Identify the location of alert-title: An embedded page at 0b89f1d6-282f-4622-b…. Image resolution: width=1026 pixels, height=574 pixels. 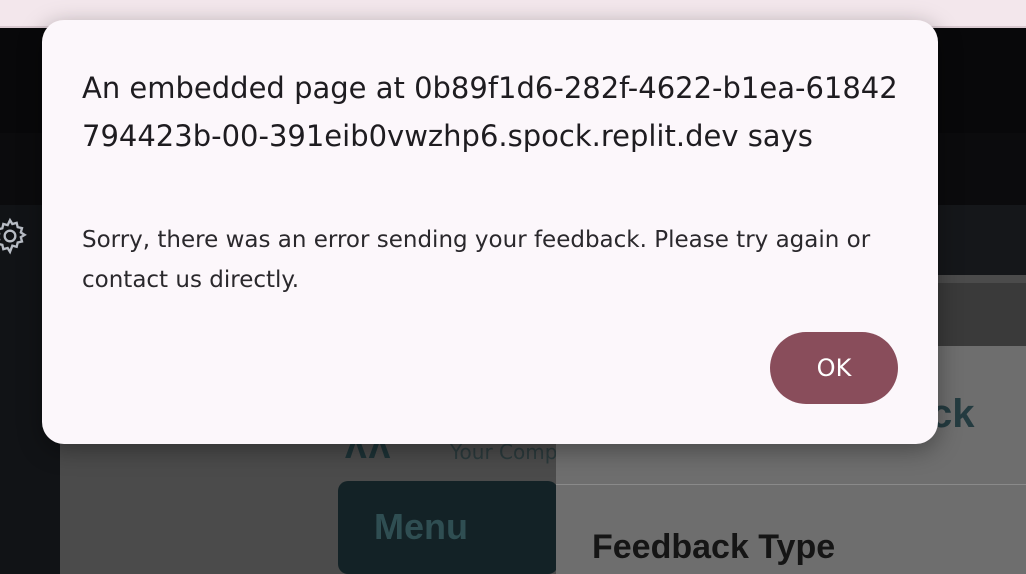
(490, 112).